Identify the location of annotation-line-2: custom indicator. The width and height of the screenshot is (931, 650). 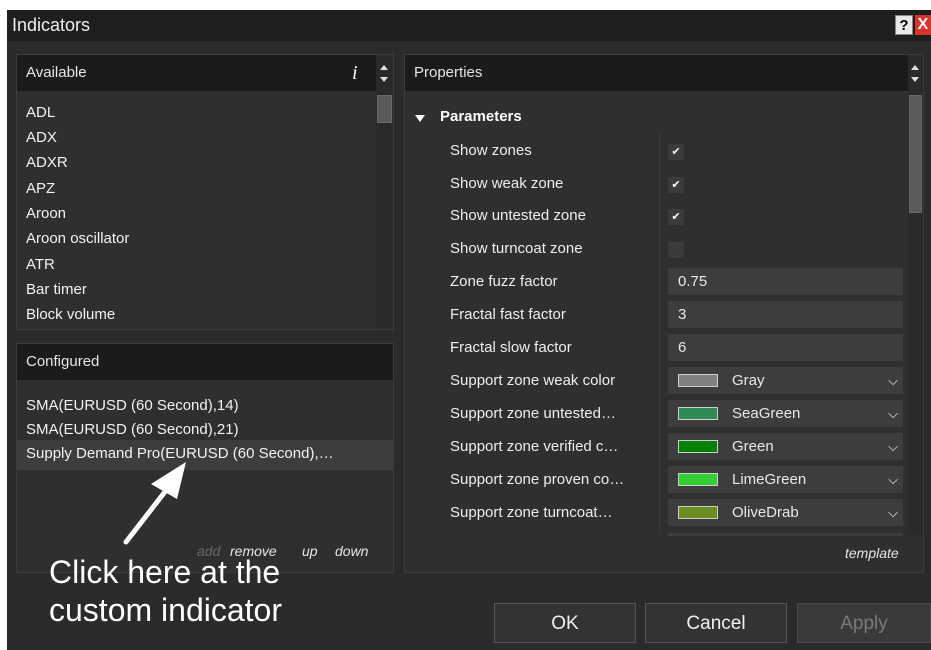
(165, 610).